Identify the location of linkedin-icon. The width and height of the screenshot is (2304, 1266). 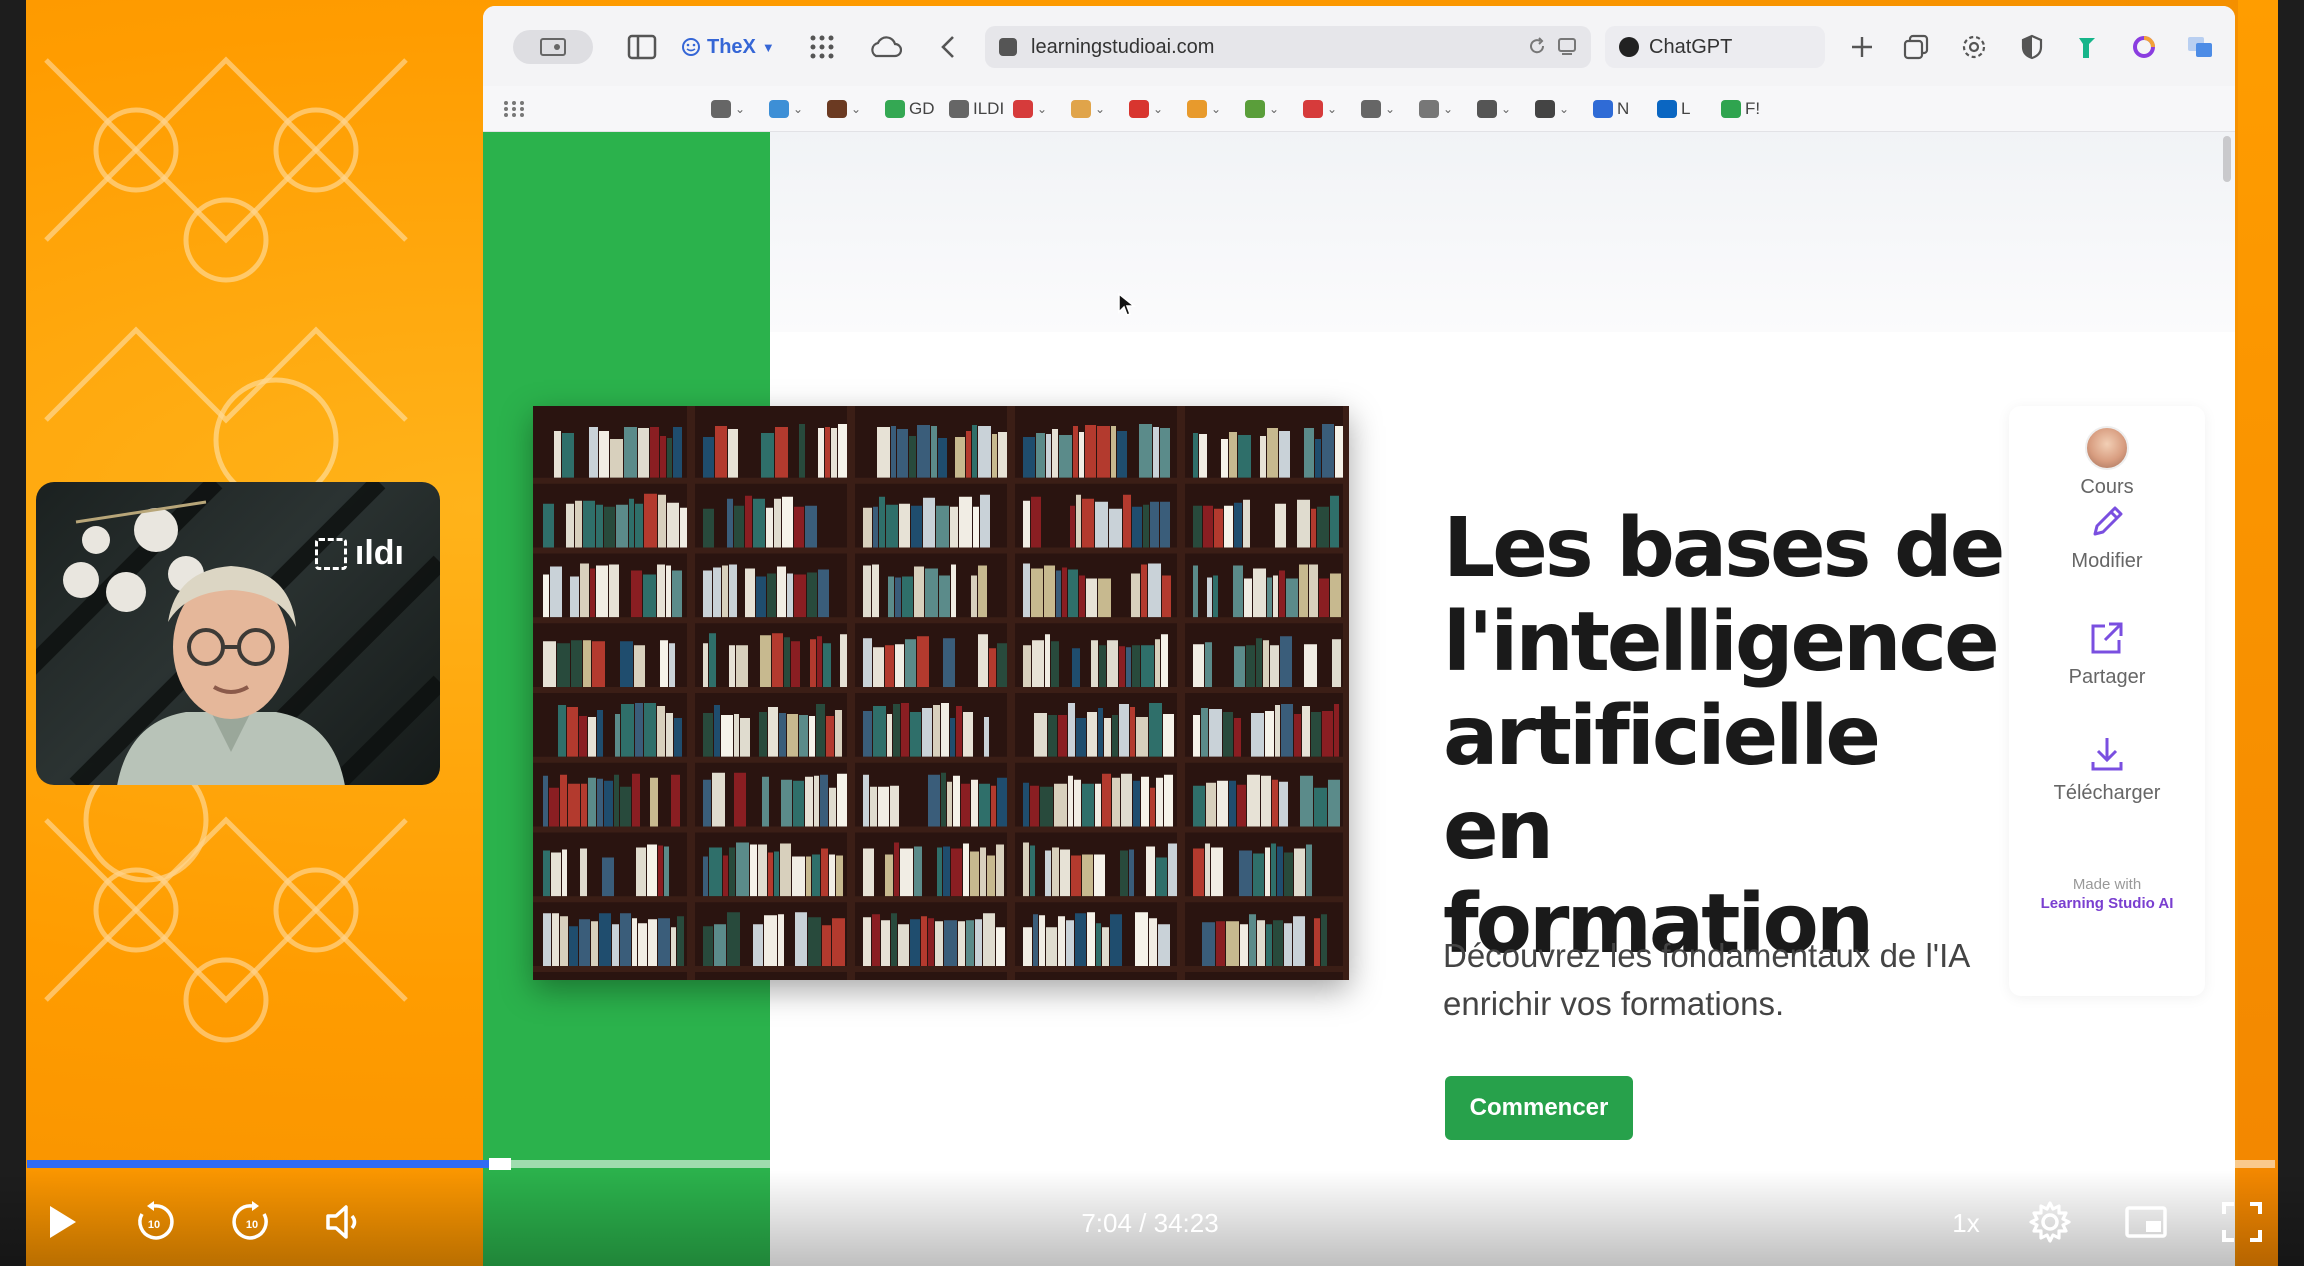
(1667, 109).